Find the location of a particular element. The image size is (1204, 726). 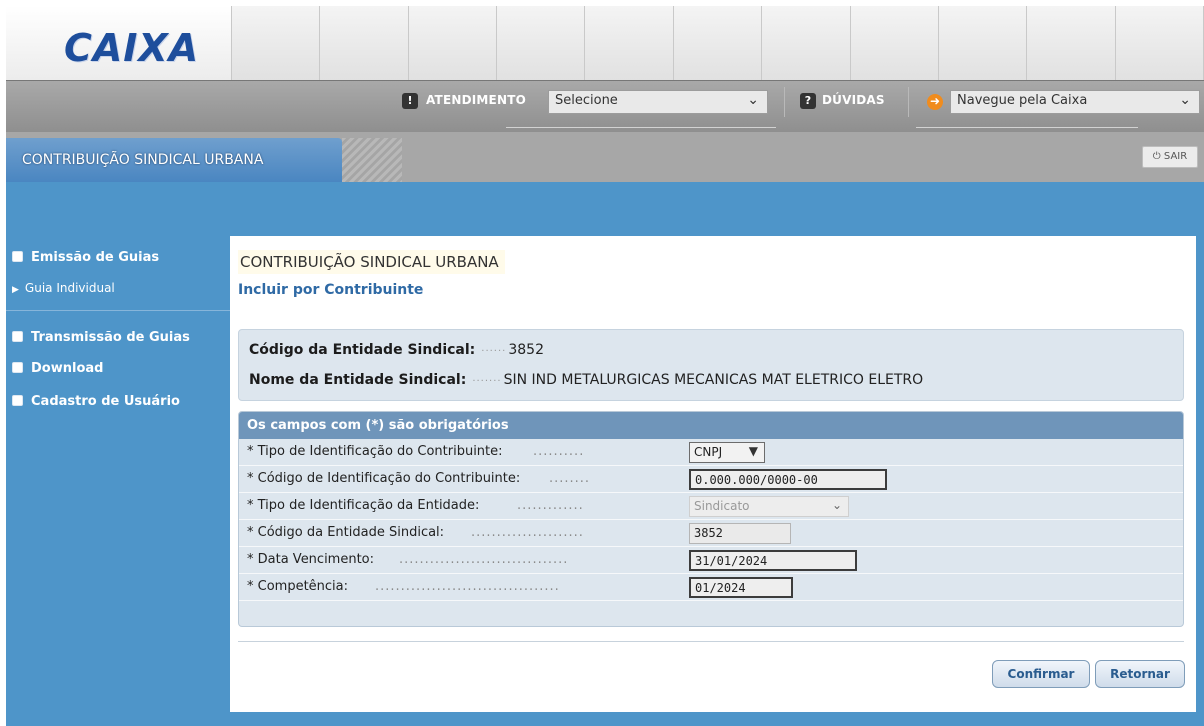

help-icon: ? is located at coordinates (808, 101).